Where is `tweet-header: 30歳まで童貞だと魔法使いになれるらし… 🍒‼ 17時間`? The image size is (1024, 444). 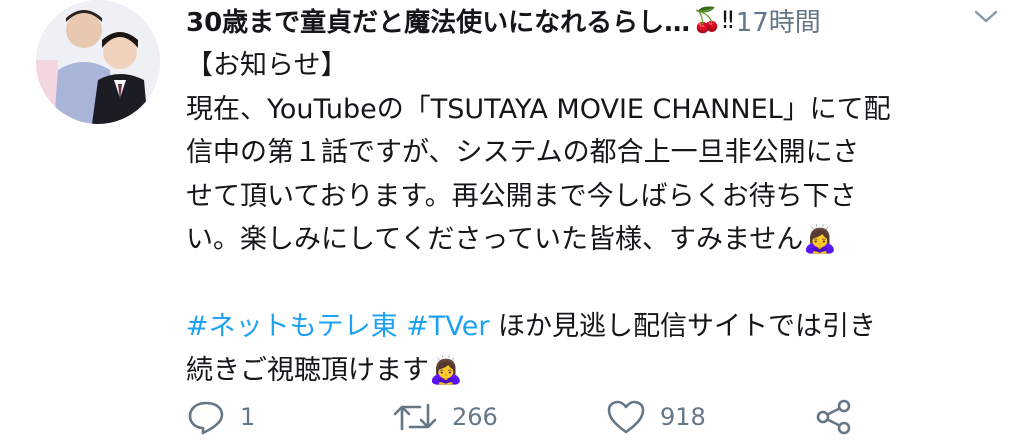 tweet-header: 30歳まで童貞だと魔法使いになれるらし… 🍒‼ 17時間 is located at coordinates (595, 20).